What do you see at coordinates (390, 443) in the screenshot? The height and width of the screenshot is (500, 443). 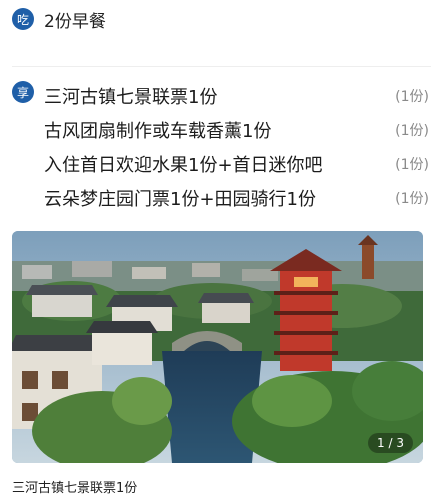 I see `gallery-pager: 1 / 3` at bounding box center [390, 443].